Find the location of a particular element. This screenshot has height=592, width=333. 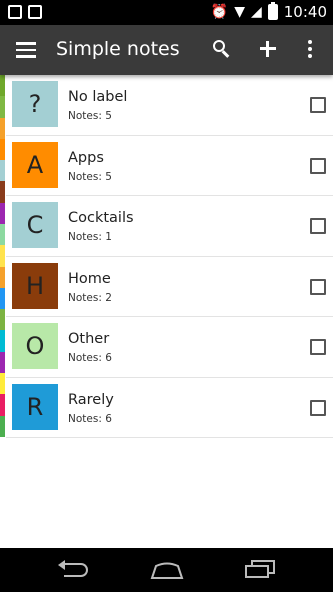

battery-icon is located at coordinates (272, 11).